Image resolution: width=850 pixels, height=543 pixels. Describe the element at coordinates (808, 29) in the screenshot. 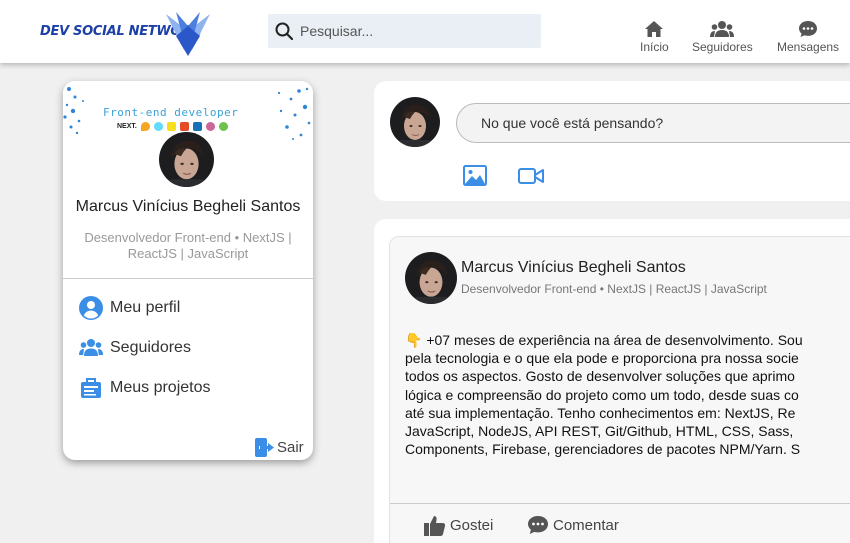

I see `chat-icon` at that location.